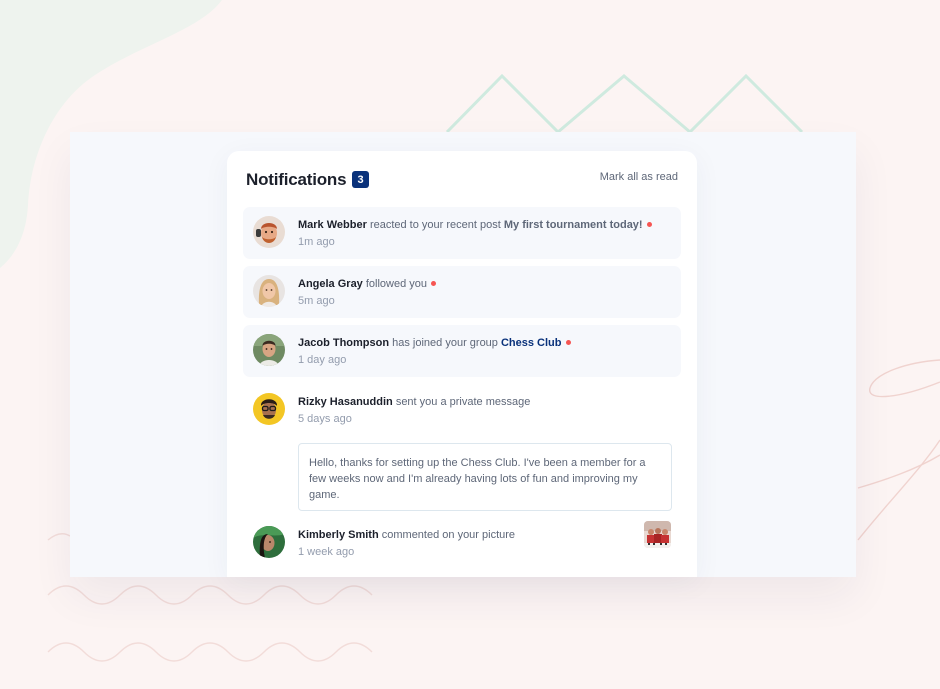 This screenshot has width=940, height=689. Describe the element at coordinates (330, 284) in the screenshot. I see `notification-user-name: Angela Gray` at that location.